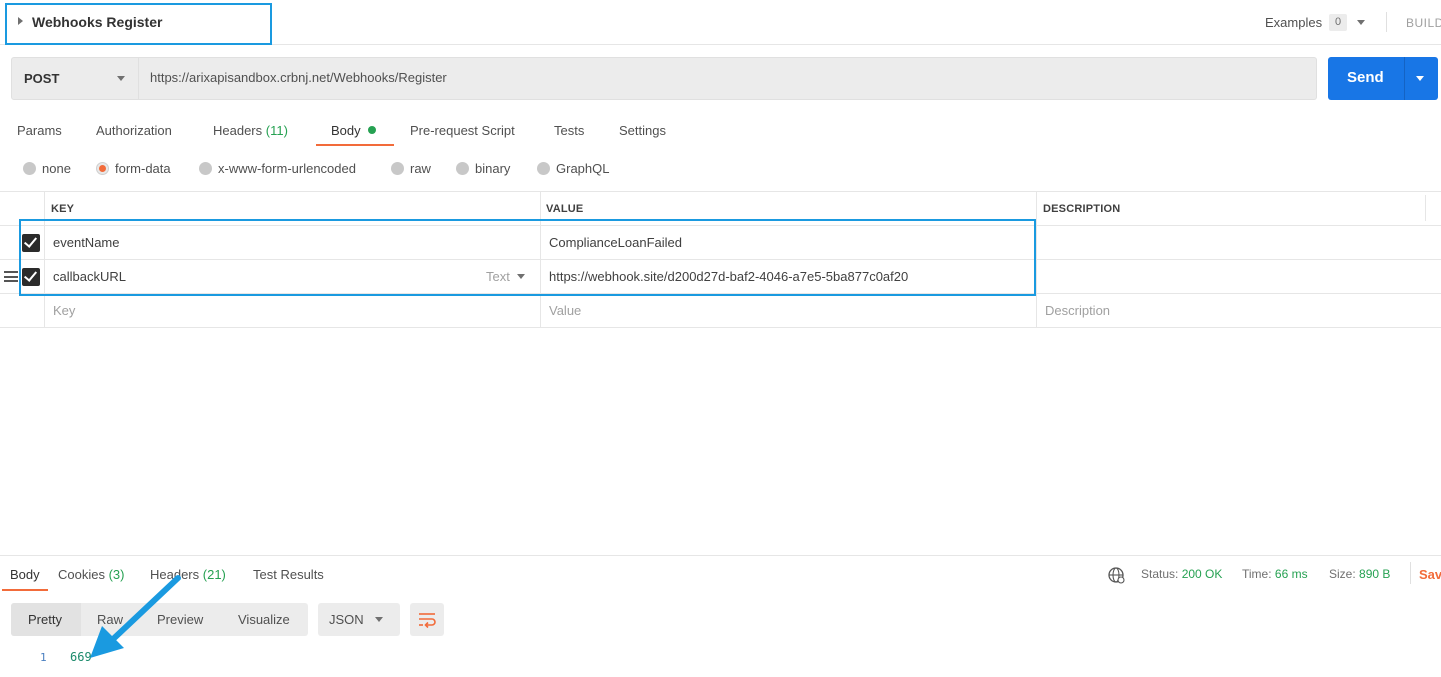 The width and height of the screenshot is (1441, 677). I want to click on column-header-value: VALUE, so click(565, 209).